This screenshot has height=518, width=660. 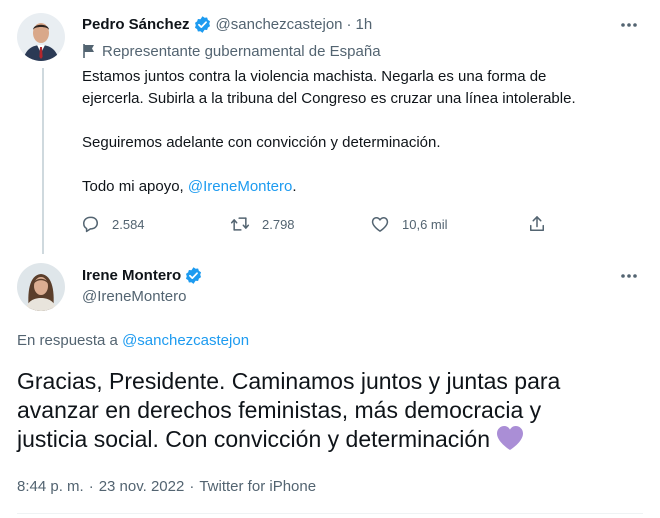 I want to click on author-handle: @sanchezcastejon, so click(x=279, y=24).